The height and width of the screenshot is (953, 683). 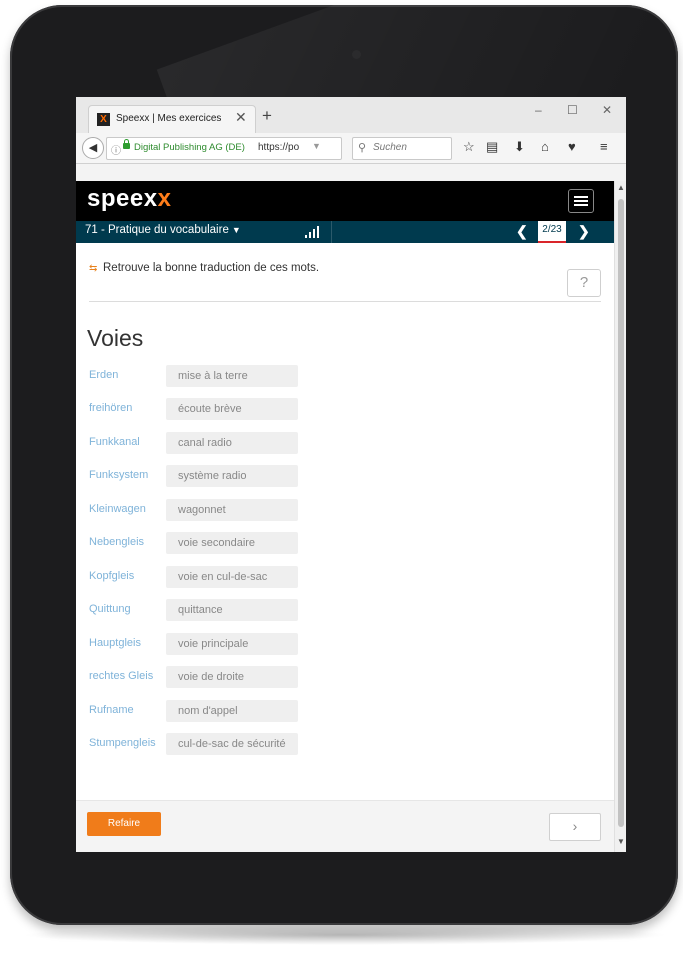 What do you see at coordinates (345, 826) in the screenshot?
I see `exercise-footer: Refaire ›` at bounding box center [345, 826].